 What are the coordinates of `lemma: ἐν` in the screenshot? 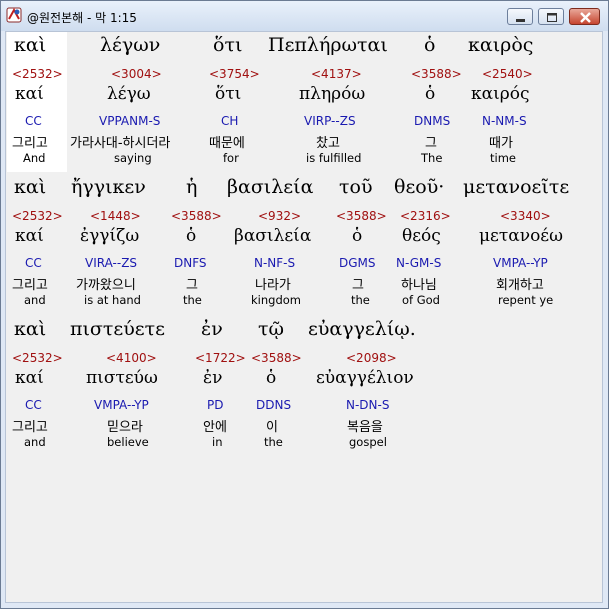 It's located at (212, 378).